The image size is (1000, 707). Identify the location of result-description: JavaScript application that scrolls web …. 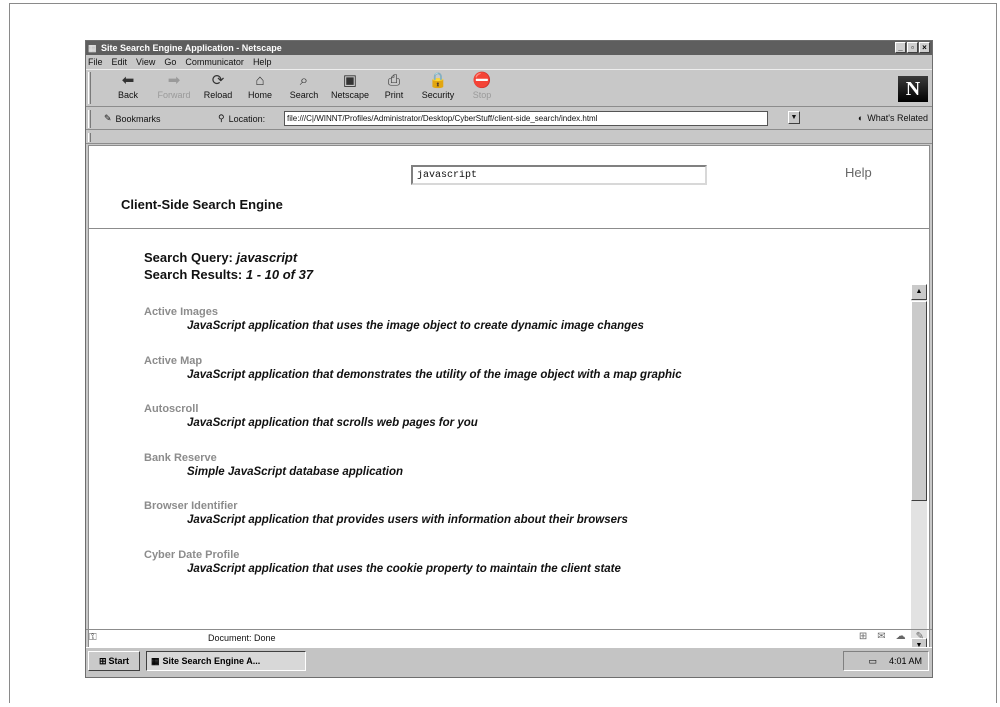
(332, 423).